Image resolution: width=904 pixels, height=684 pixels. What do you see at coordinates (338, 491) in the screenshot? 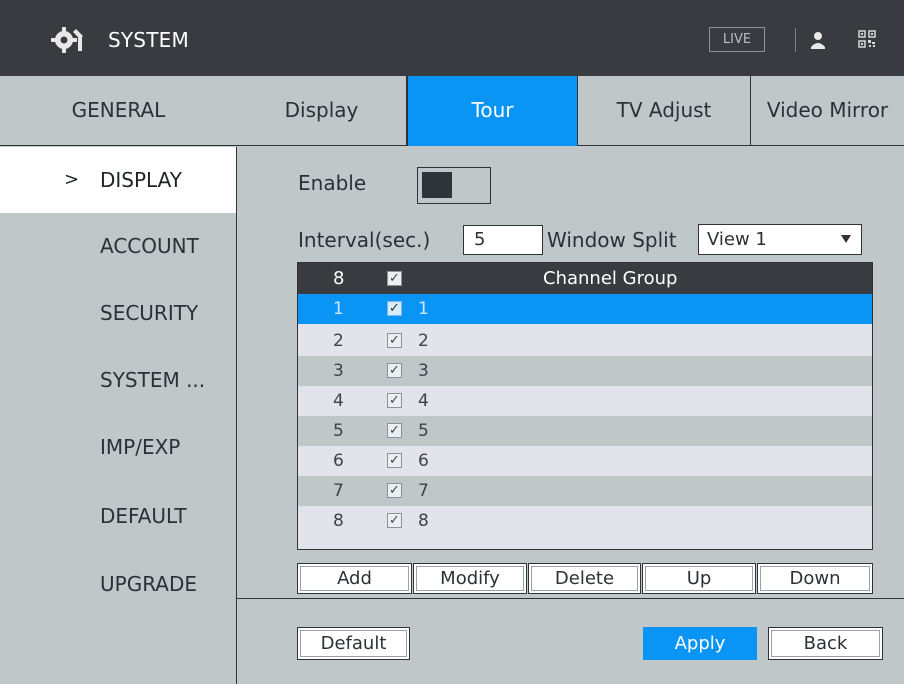
I see `row-number: 7` at bounding box center [338, 491].